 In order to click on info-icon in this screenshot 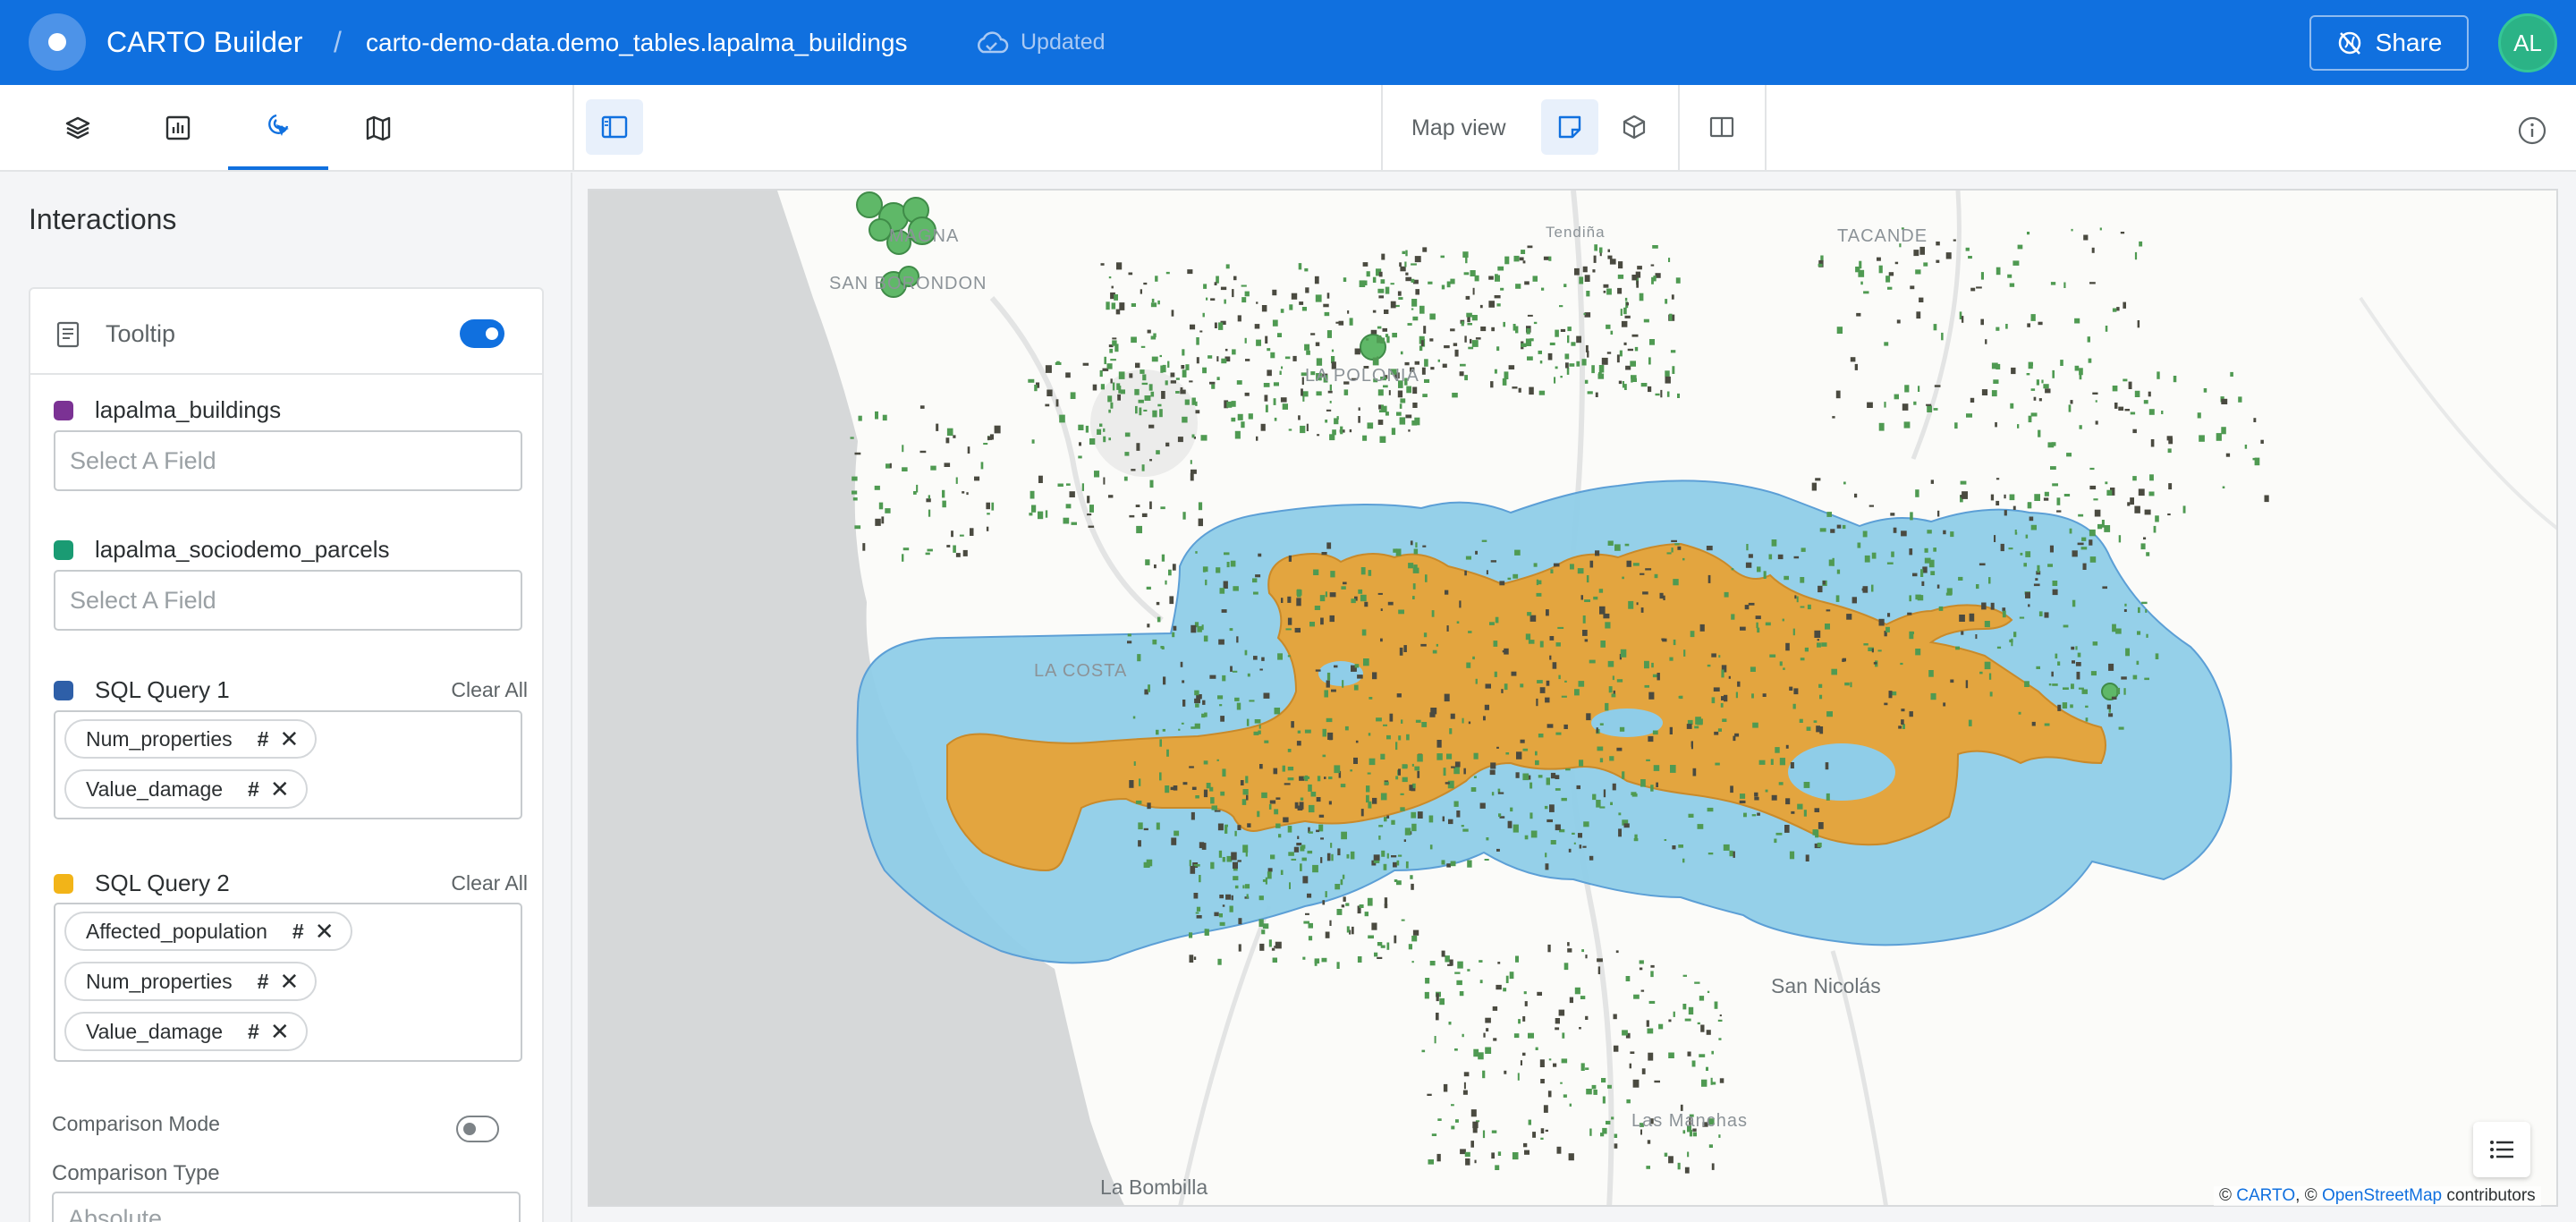, I will do `click(2532, 131)`.